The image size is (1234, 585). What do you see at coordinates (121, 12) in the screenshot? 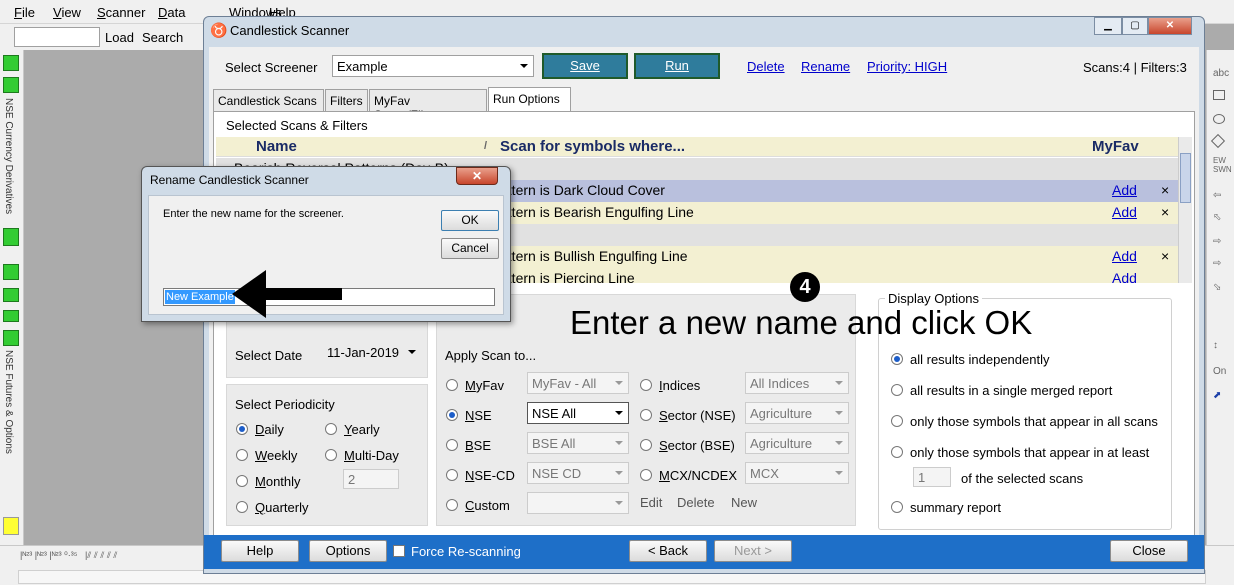
I see `menu-scanner: Scanner` at bounding box center [121, 12].